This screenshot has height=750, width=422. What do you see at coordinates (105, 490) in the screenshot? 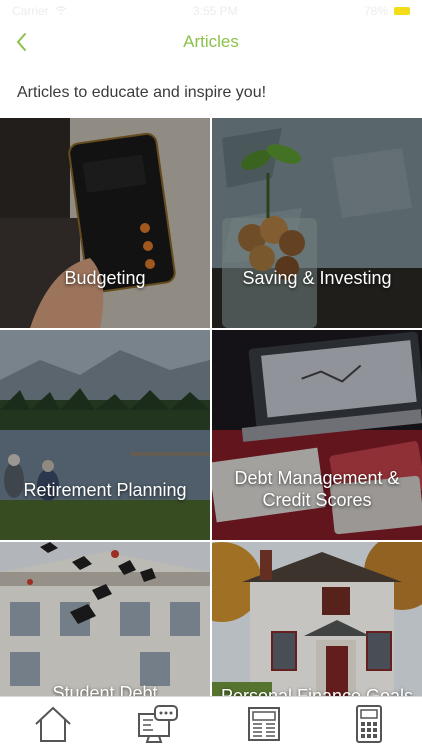
I see `category-label: Retirement Planning` at bounding box center [105, 490].